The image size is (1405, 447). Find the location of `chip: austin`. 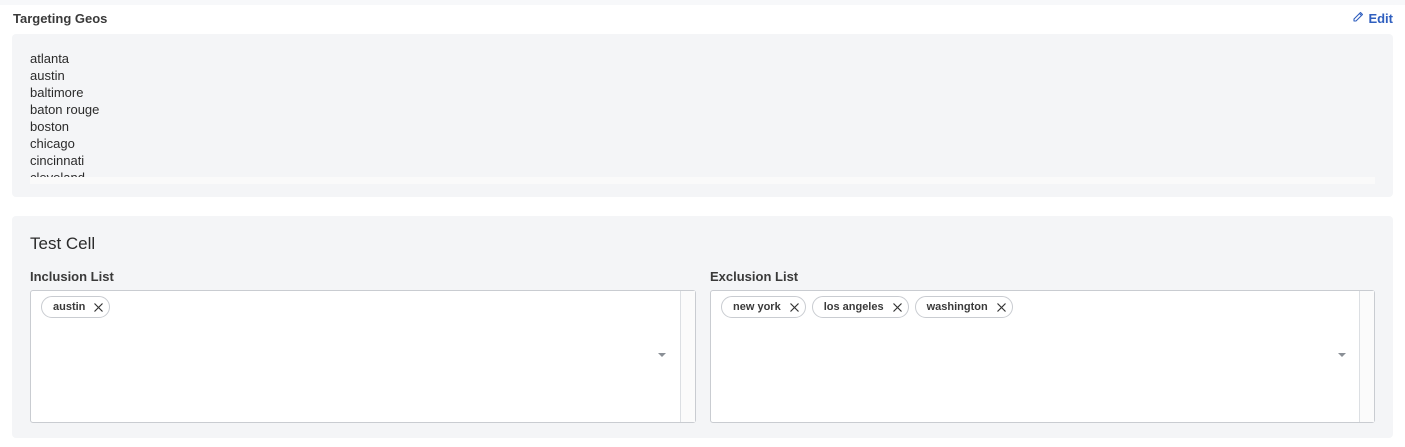

chip: austin is located at coordinates (76, 307).